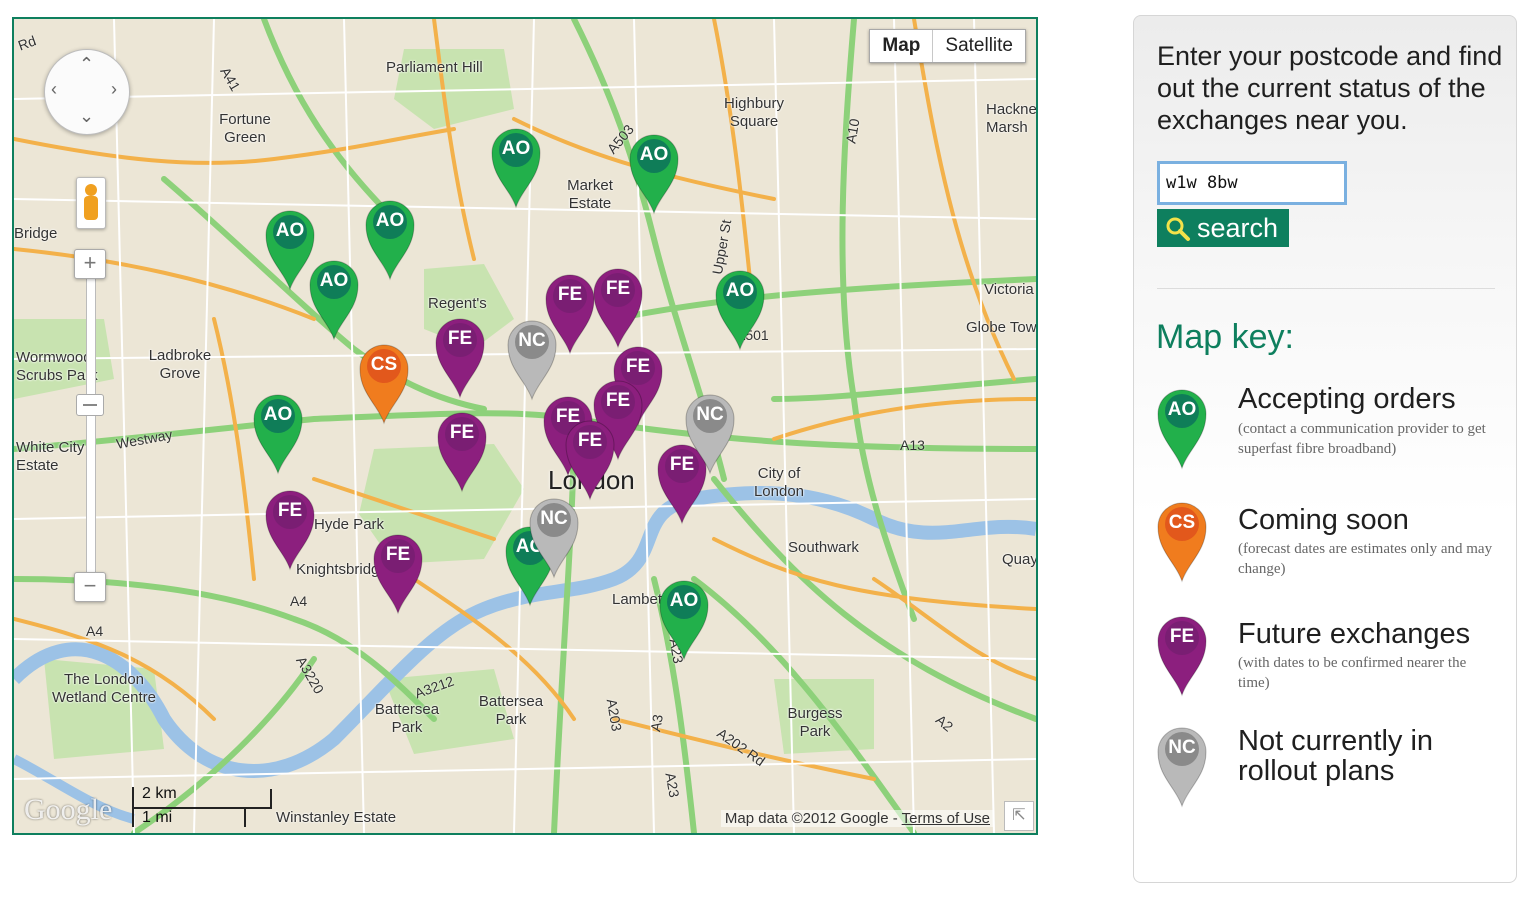 The width and height of the screenshot is (1536, 899). I want to click on pan-left-icon: ‹, so click(54, 89).